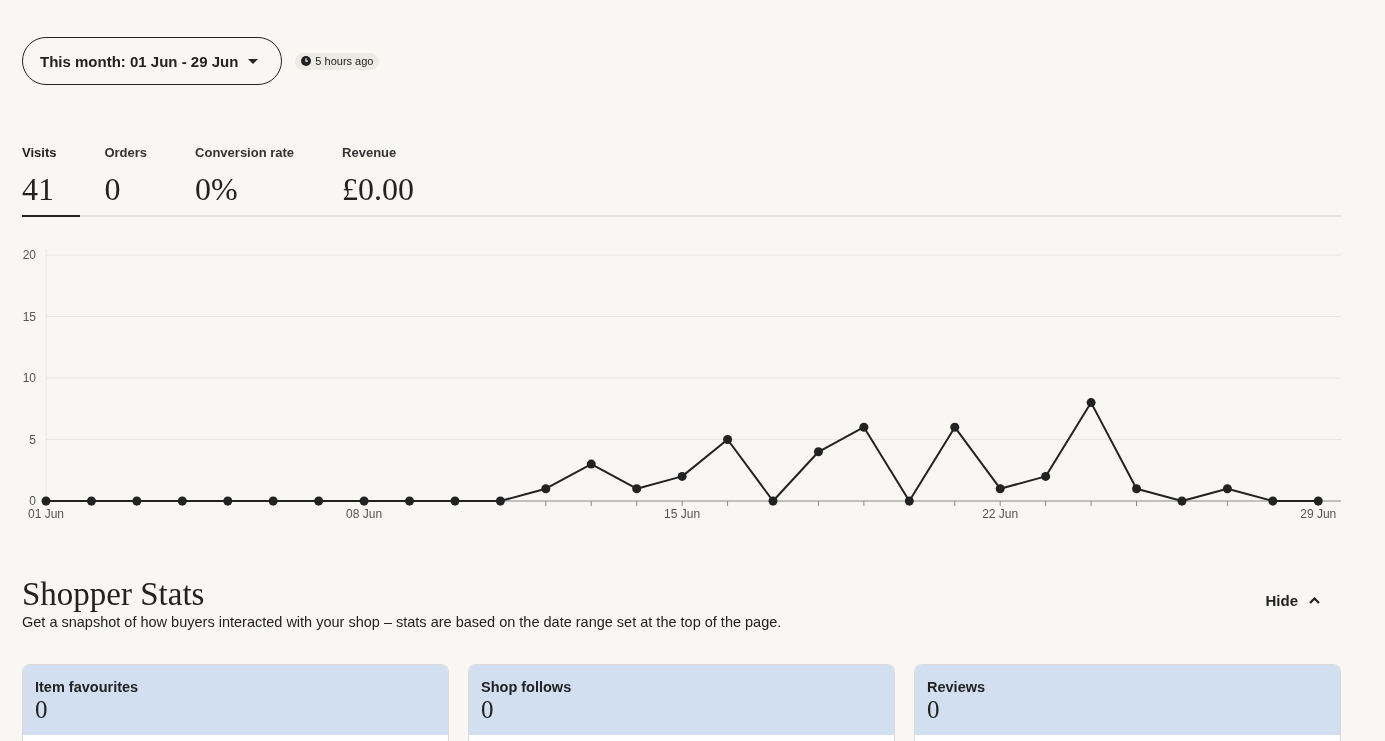 Image resolution: width=1385 pixels, height=741 pixels. What do you see at coordinates (29, 378) in the screenshot?
I see `y-axis-label: 10` at bounding box center [29, 378].